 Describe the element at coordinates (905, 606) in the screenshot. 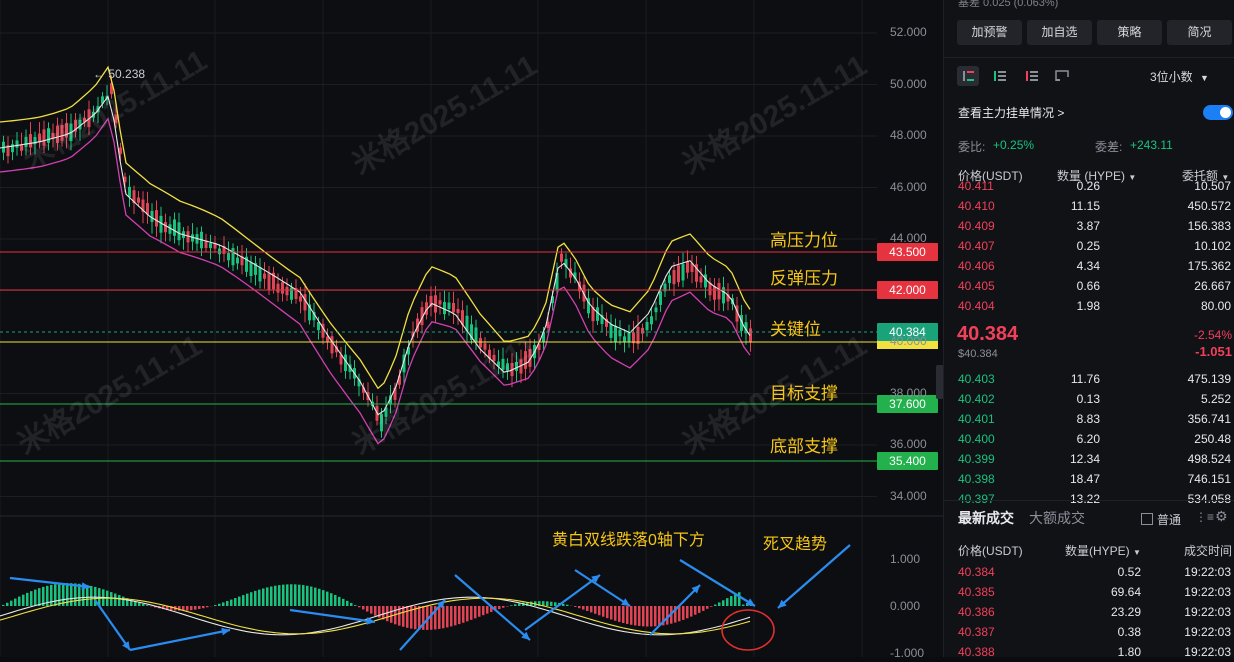

I see `macd-tick: 0.000` at that location.